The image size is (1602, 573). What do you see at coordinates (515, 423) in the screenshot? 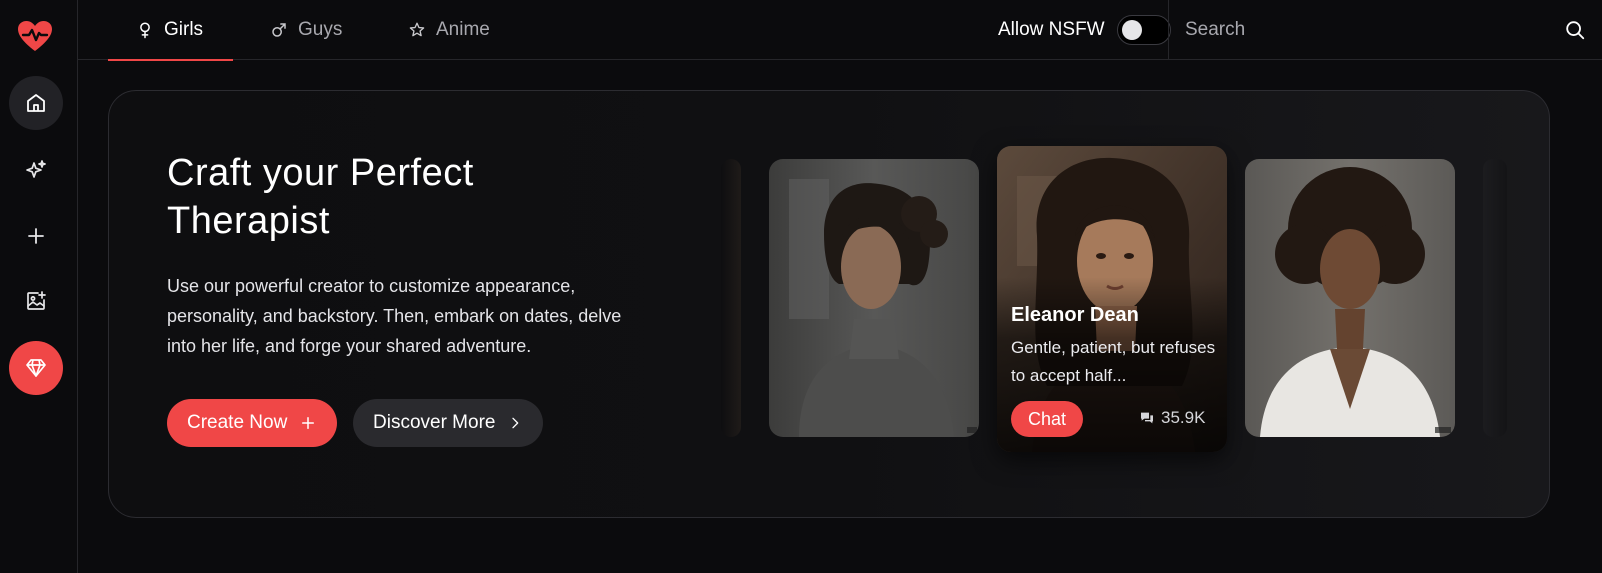
I see `chevron-right-icon` at bounding box center [515, 423].